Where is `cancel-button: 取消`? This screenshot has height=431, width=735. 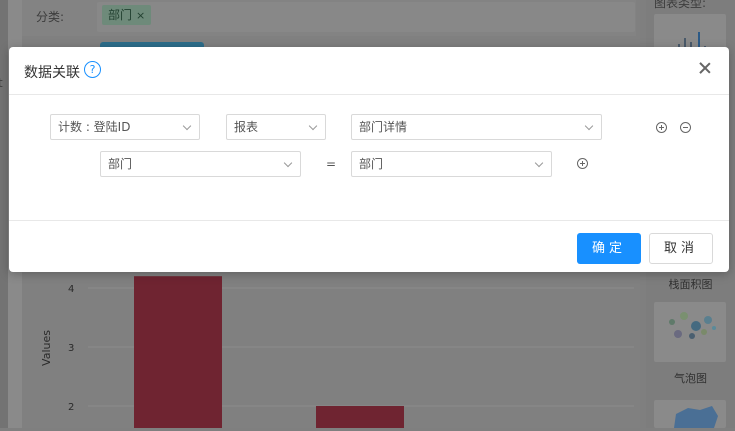
cancel-button: 取消 is located at coordinates (681, 248).